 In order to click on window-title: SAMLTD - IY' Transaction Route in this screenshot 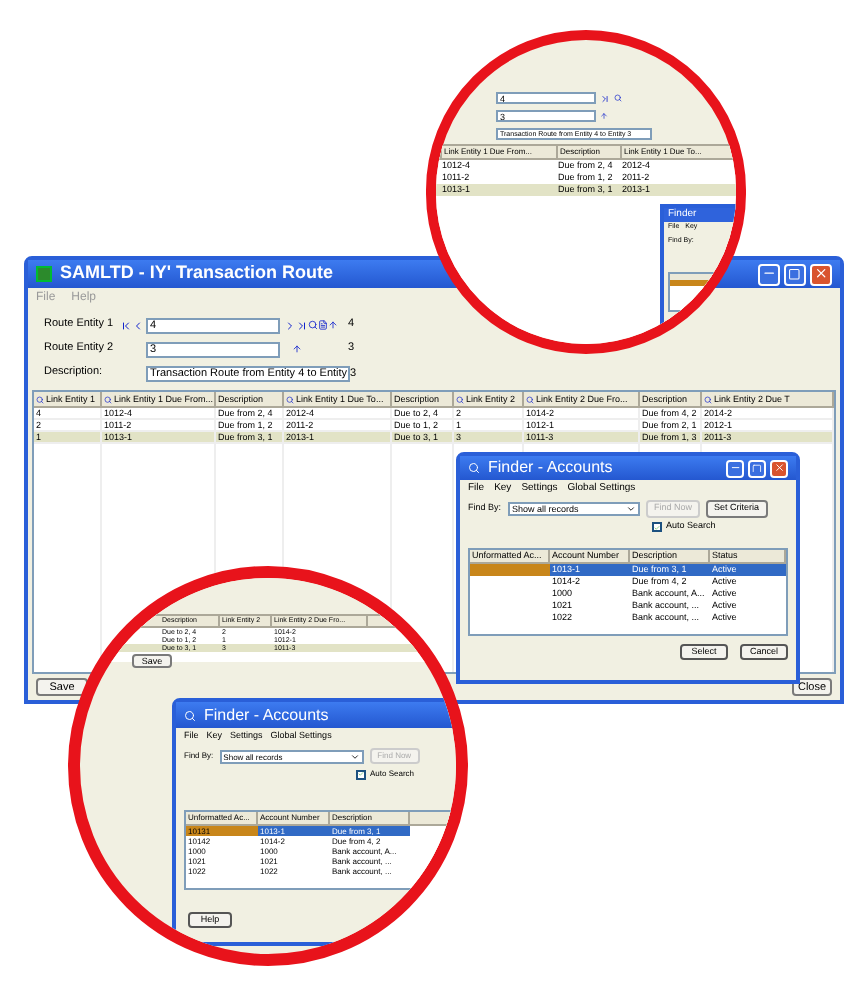, I will do `click(197, 273)`.